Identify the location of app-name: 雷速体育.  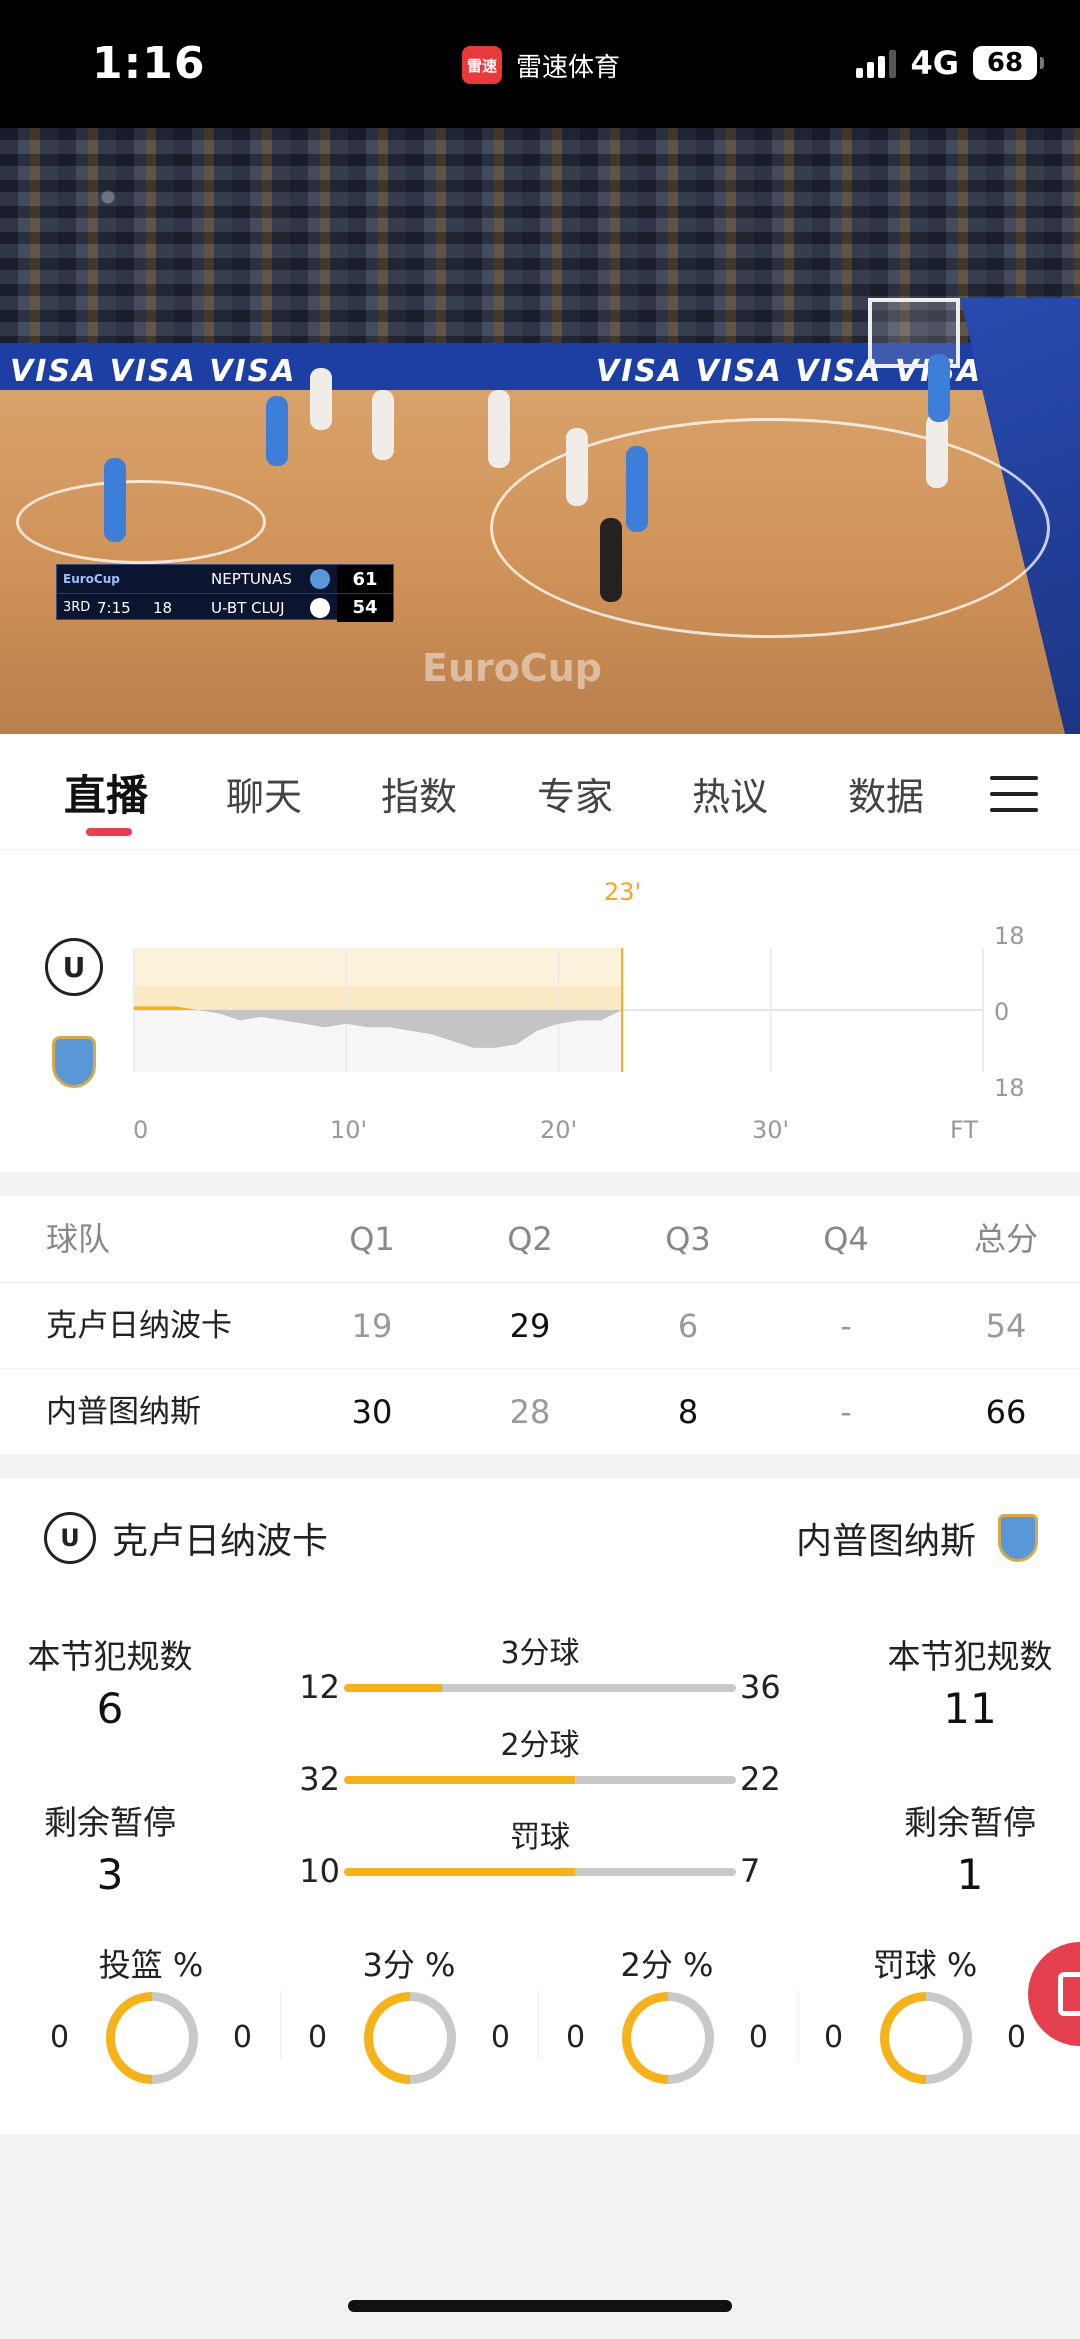
(568, 67).